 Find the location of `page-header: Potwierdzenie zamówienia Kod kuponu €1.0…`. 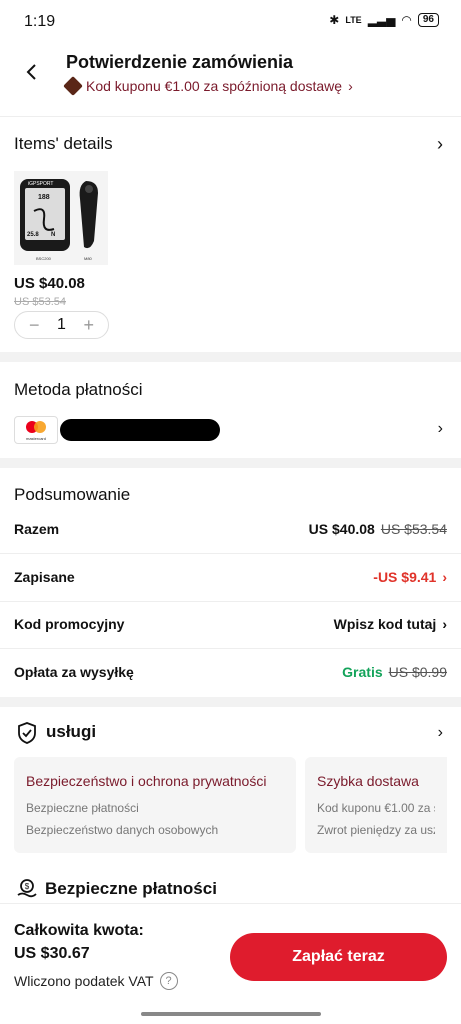

page-header: Potwierdzenie zamówienia Kod kuponu €1.0… is located at coordinates (230, 79).